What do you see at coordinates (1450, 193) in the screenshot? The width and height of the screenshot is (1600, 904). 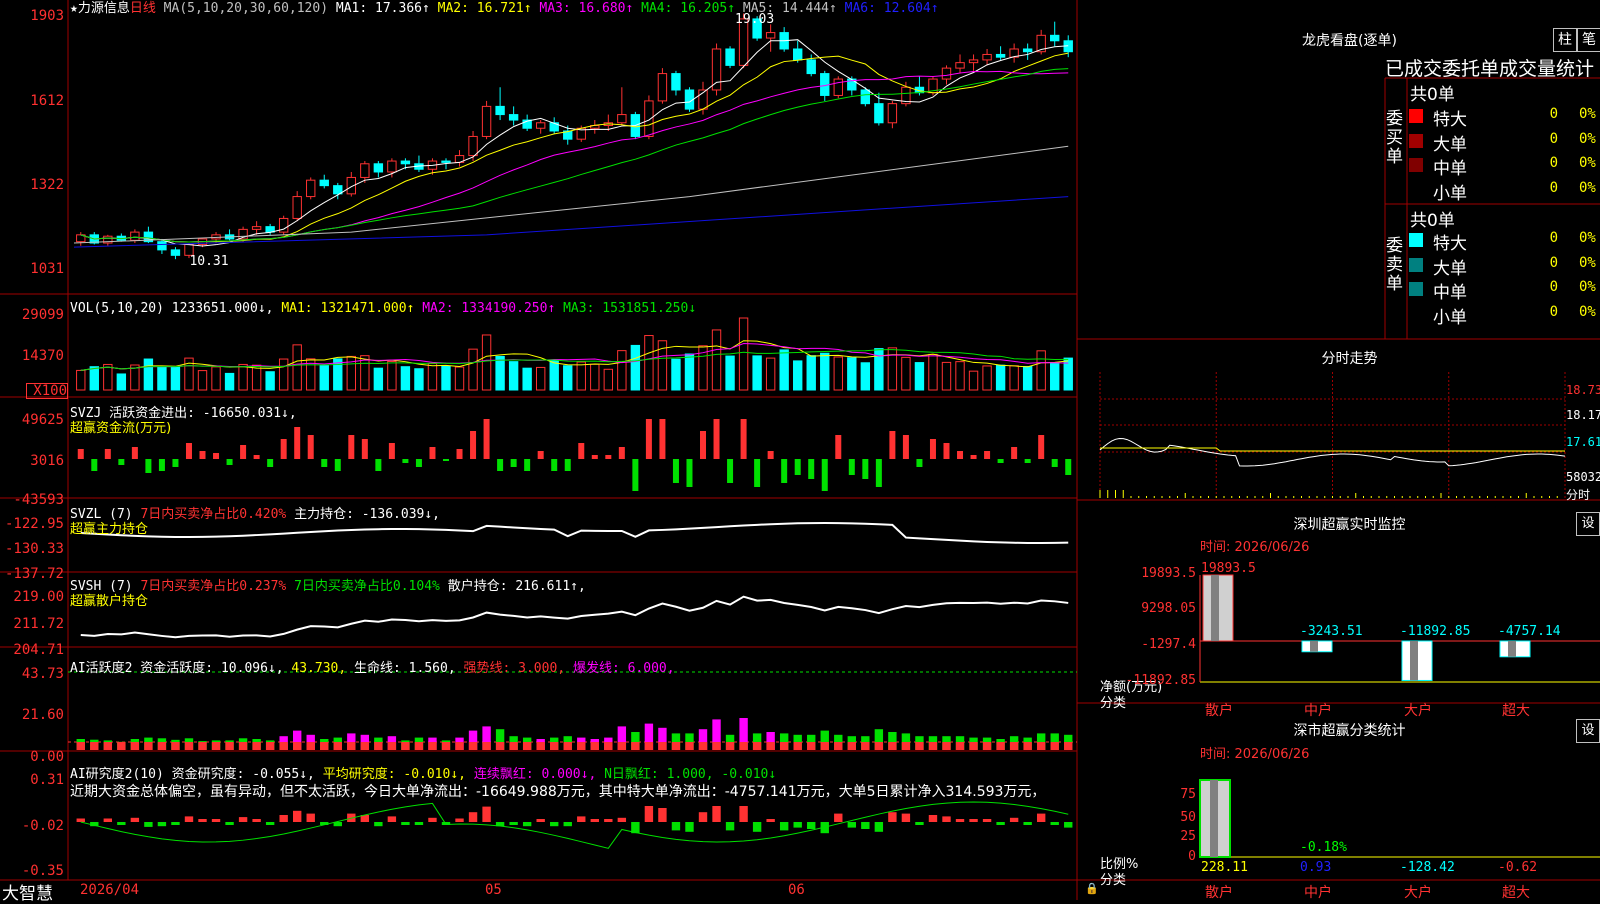 I see `order-type-label: 小单` at bounding box center [1450, 193].